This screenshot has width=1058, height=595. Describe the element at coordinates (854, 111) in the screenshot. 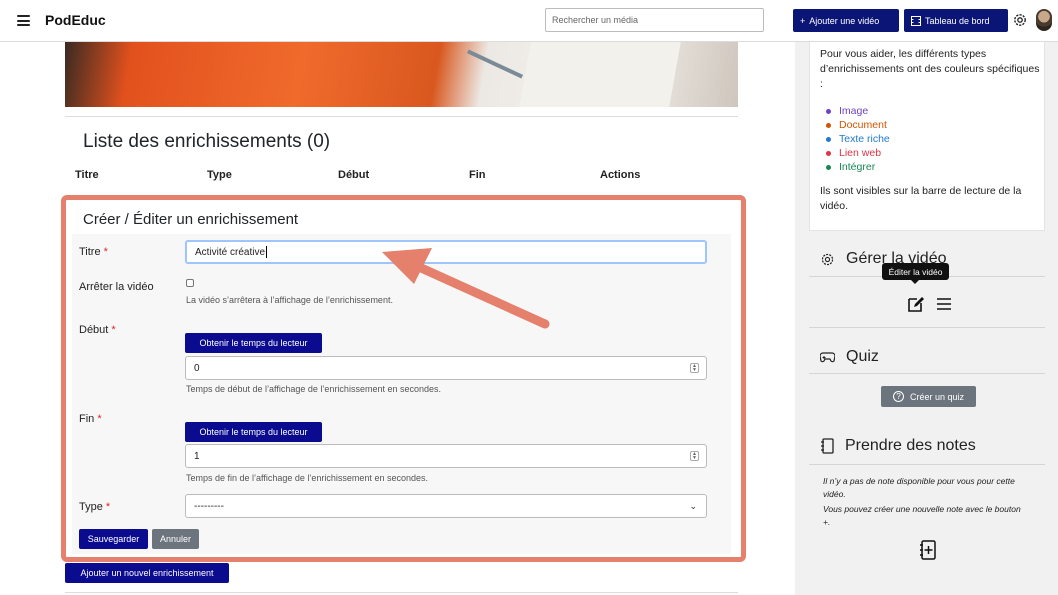

I see `legend-label: Image` at that location.